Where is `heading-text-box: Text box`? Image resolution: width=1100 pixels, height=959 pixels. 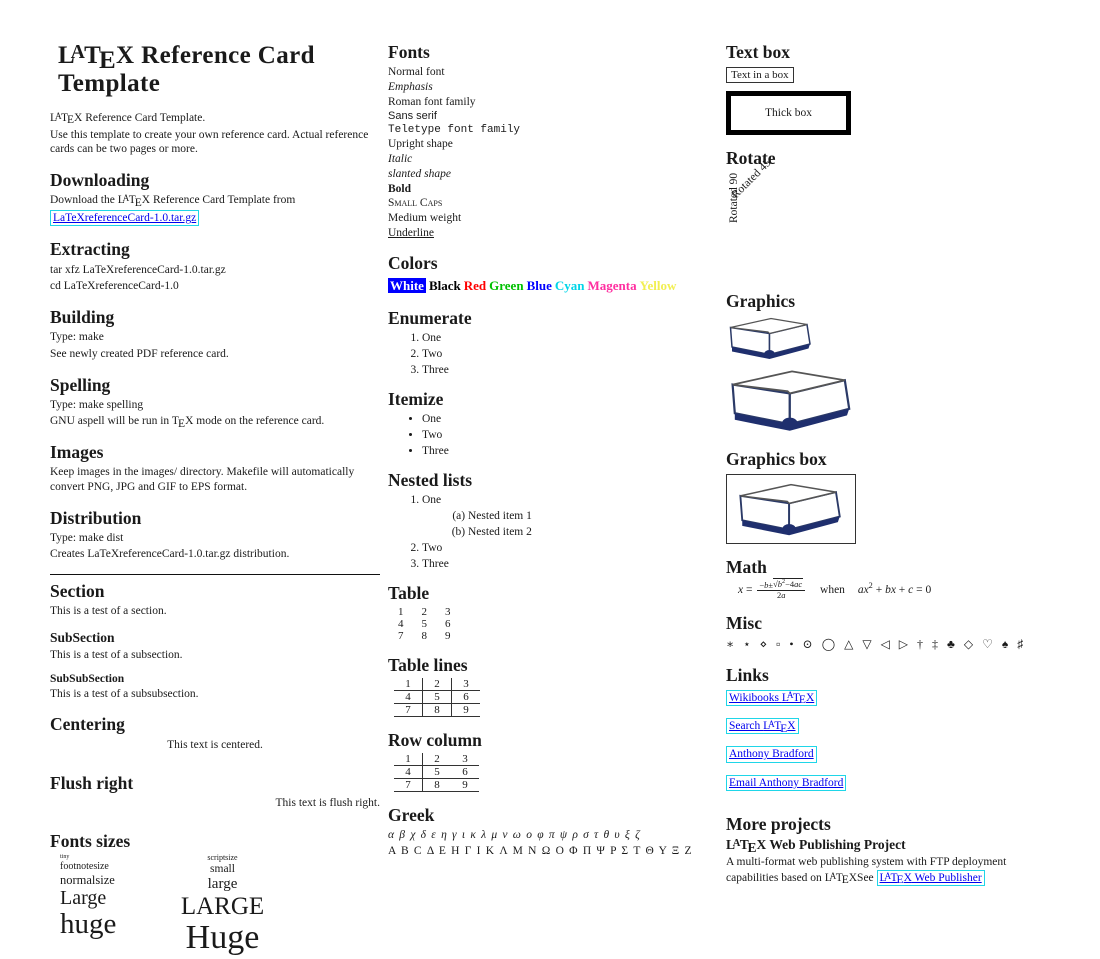 heading-text-box: Text box is located at coordinates (758, 52).